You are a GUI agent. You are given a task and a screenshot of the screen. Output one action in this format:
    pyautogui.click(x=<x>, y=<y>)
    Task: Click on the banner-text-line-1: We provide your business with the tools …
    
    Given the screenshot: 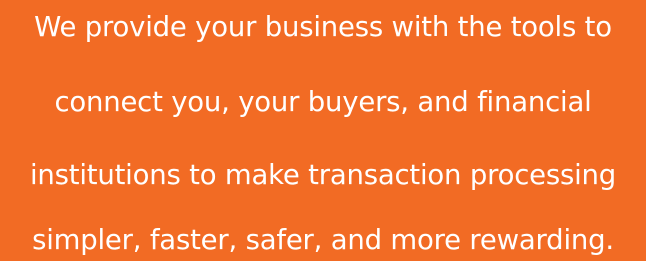 What is the action you would take?
    pyautogui.click(x=323, y=27)
    